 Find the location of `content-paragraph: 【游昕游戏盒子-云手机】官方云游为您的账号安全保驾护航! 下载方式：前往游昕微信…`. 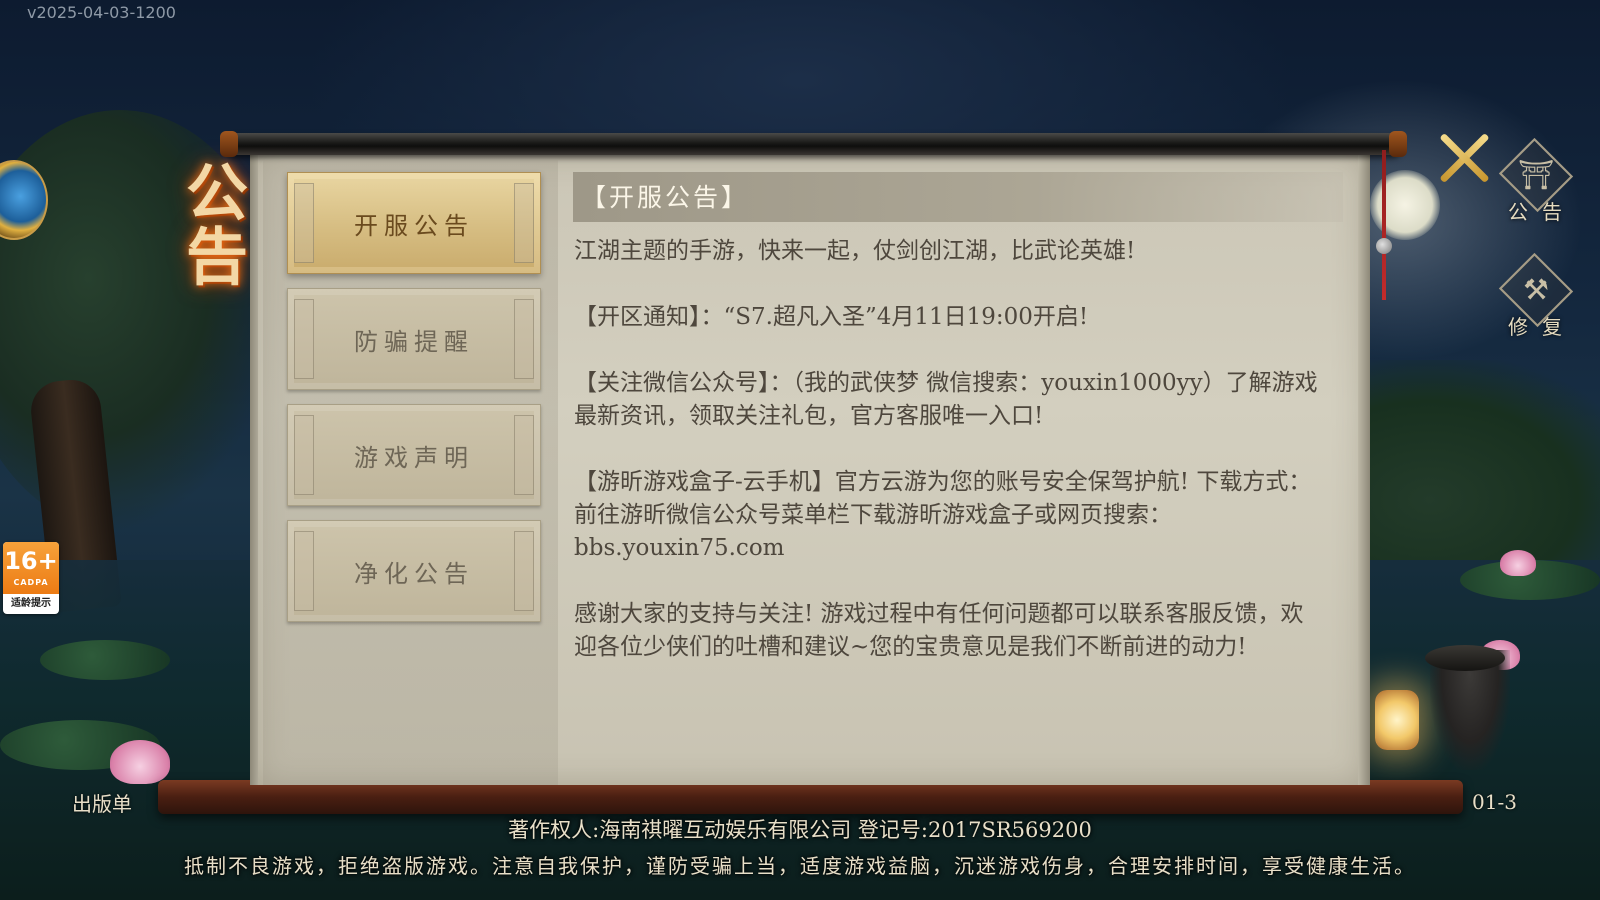

content-paragraph: 【游昕游戏盒子-云手机】官方云游为您的账号安全保驾护航! 下载方式：前往游昕微信… is located at coordinates (943, 515).